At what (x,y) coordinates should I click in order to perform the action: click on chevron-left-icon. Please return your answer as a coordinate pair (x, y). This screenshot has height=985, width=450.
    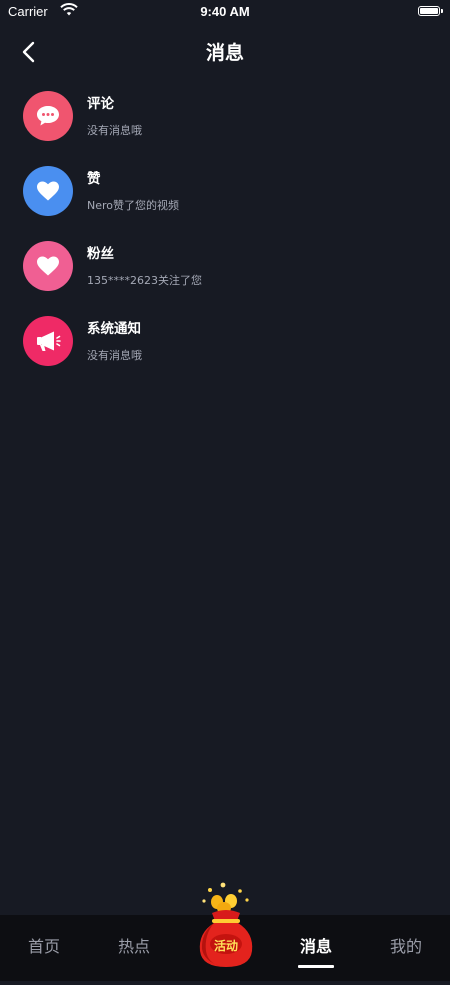
    Looking at the image, I should click on (28, 52).